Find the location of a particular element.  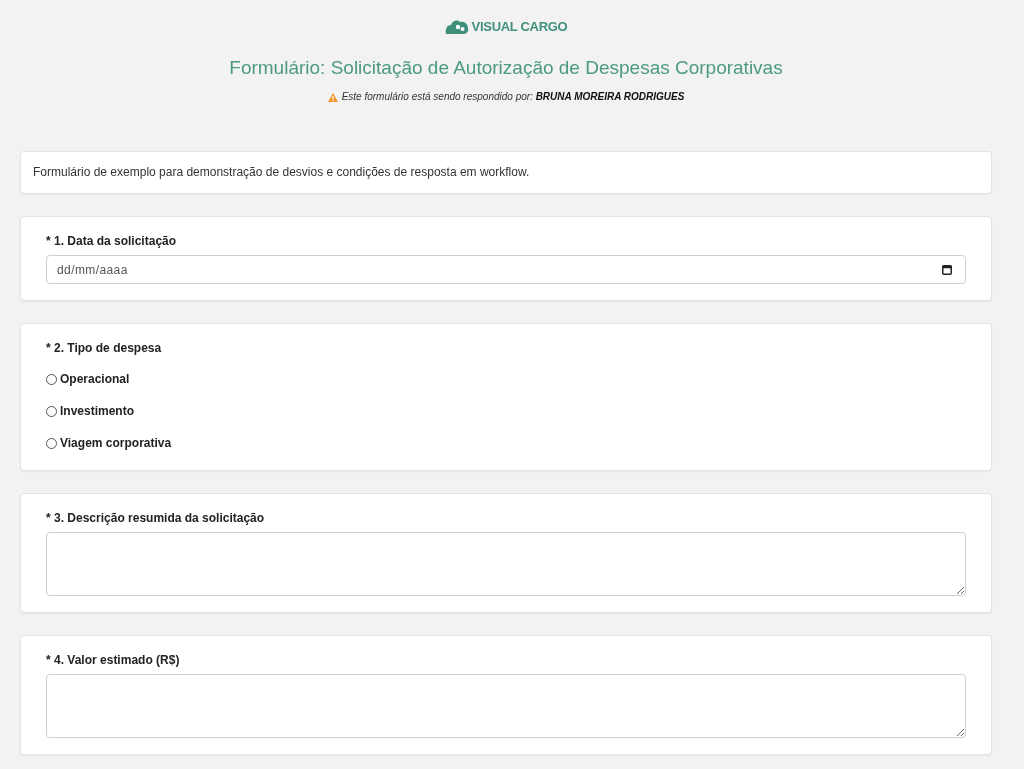

option-label: Operacional is located at coordinates (95, 379).